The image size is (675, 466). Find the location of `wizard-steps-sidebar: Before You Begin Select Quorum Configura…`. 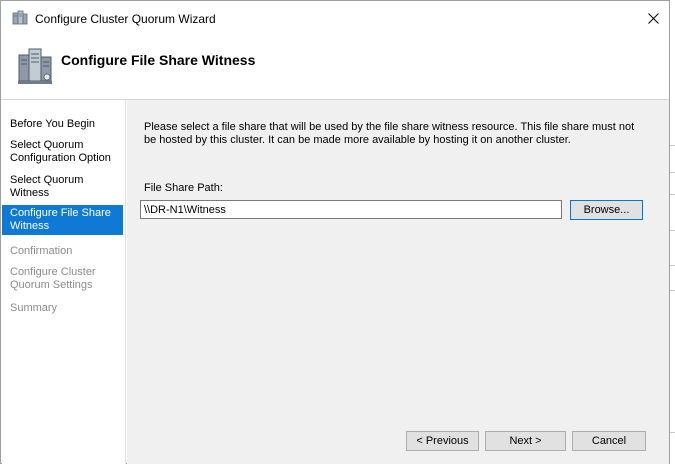

wizard-steps-sidebar: Before You Begin Select Quorum Configura… is located at coordinates (64, 282).